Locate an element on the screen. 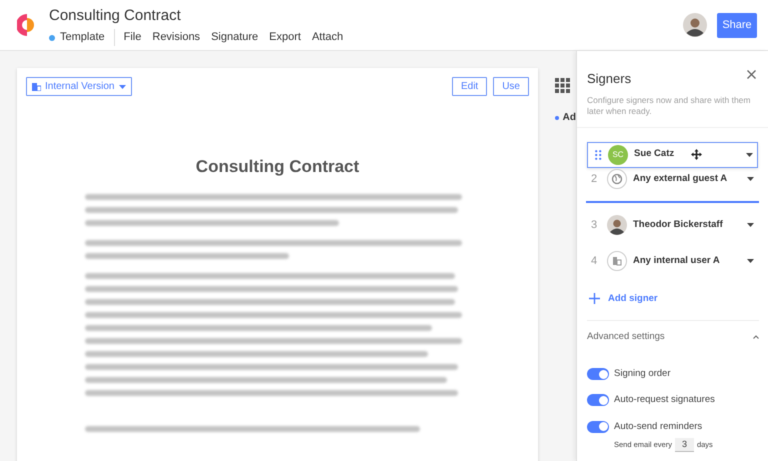  version-dropdown: Internal Version is located at coordinates (79, 86).